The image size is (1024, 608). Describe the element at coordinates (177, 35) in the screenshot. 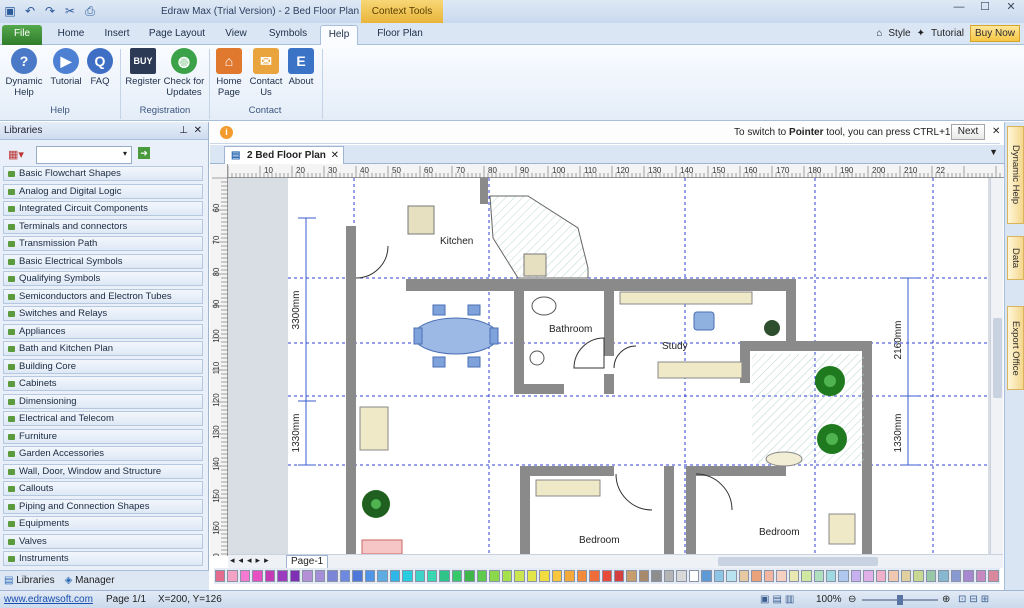

I see `tab-page-layout: Page Layout` at that location.